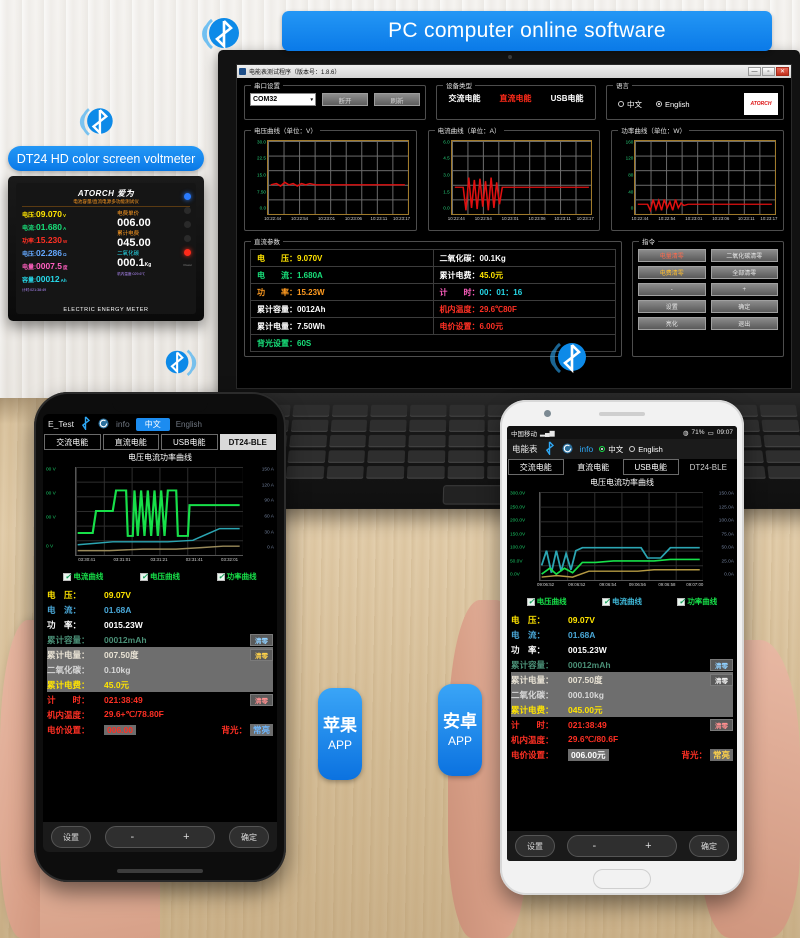 This screenshot has width=800, height=938. Describe the element at coordinates (64, 594) in the screenshot. I see `row-key: 电 压：` at that location.